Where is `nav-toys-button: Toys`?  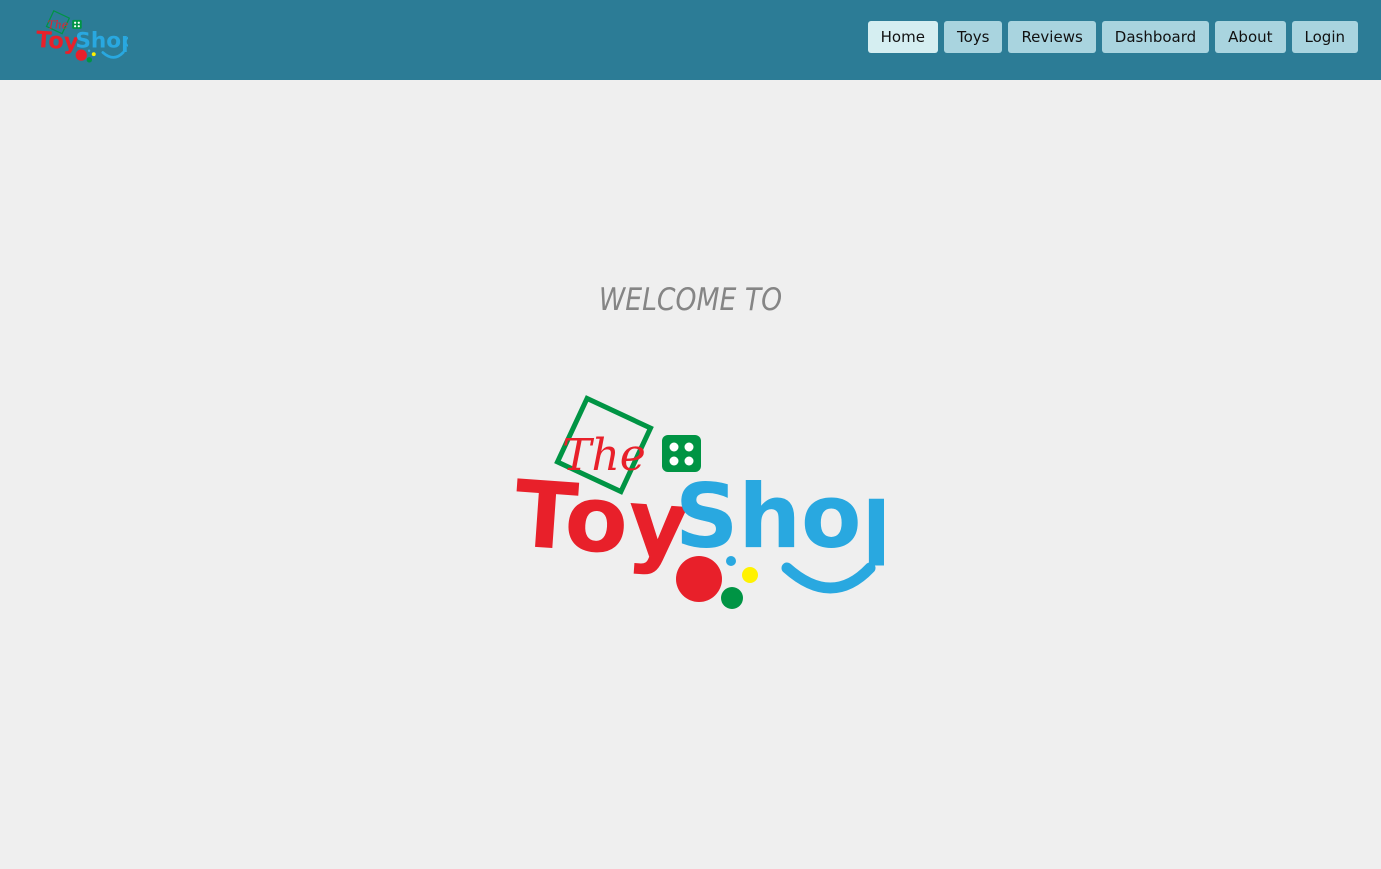 nav-toys-button: Toys is located at coordinates (973, 37).